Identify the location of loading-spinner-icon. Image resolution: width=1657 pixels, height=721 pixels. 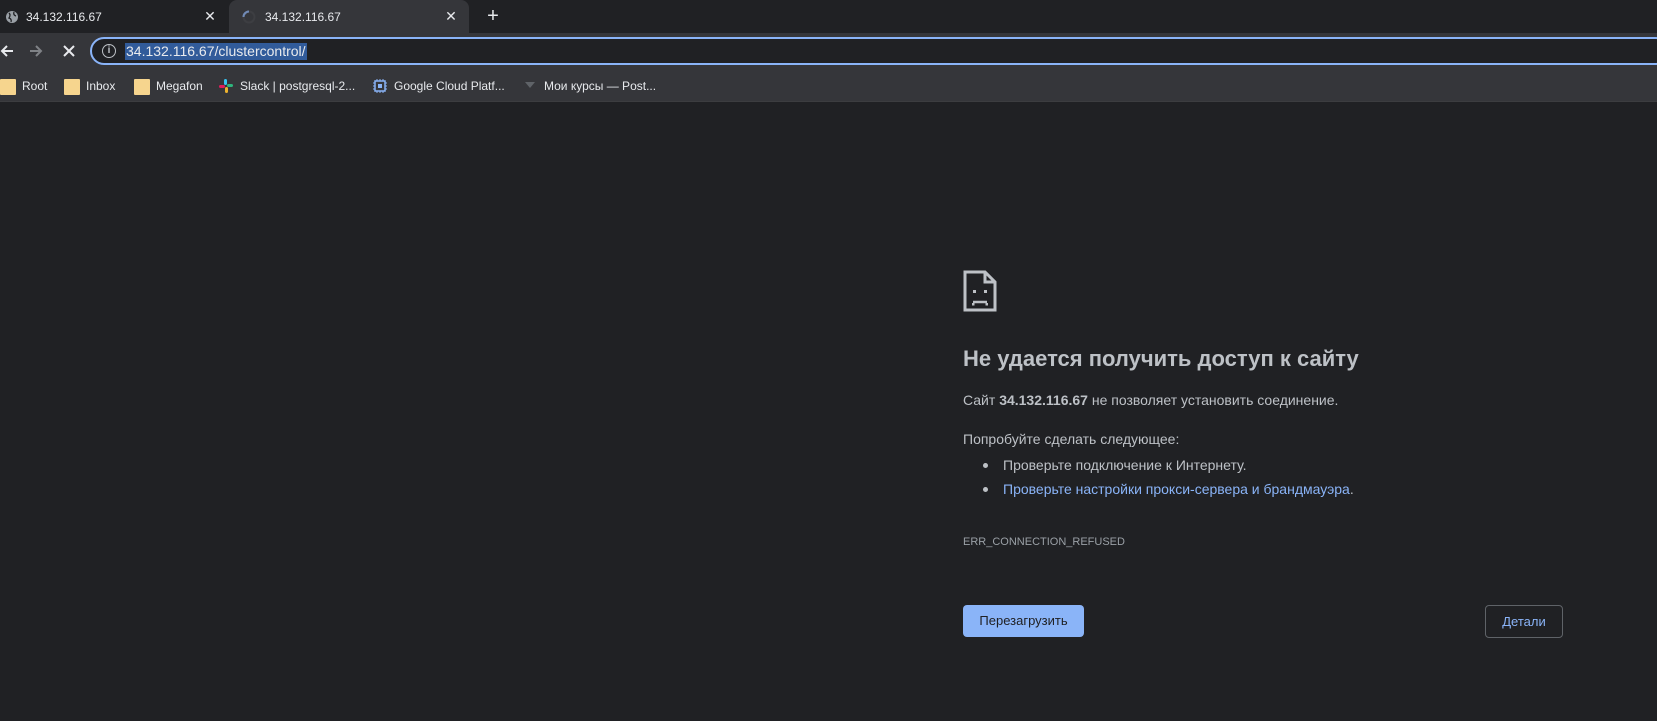
(249, 17).